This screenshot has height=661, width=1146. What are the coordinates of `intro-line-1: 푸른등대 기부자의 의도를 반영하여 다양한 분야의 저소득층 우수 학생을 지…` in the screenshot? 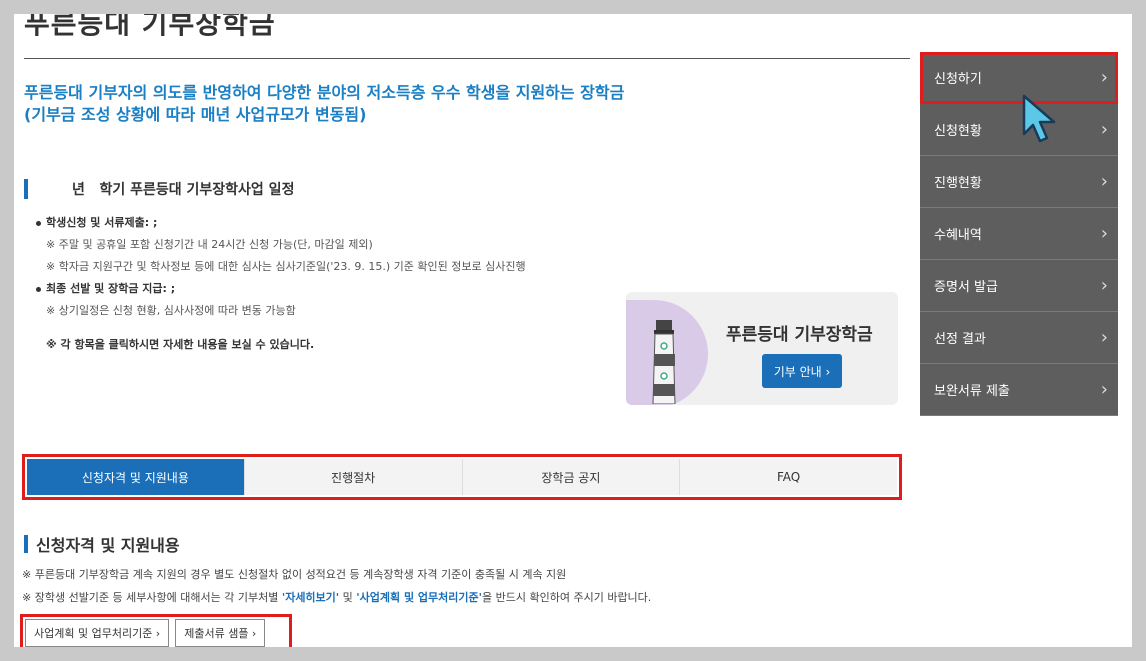 It's located at (324, 92).